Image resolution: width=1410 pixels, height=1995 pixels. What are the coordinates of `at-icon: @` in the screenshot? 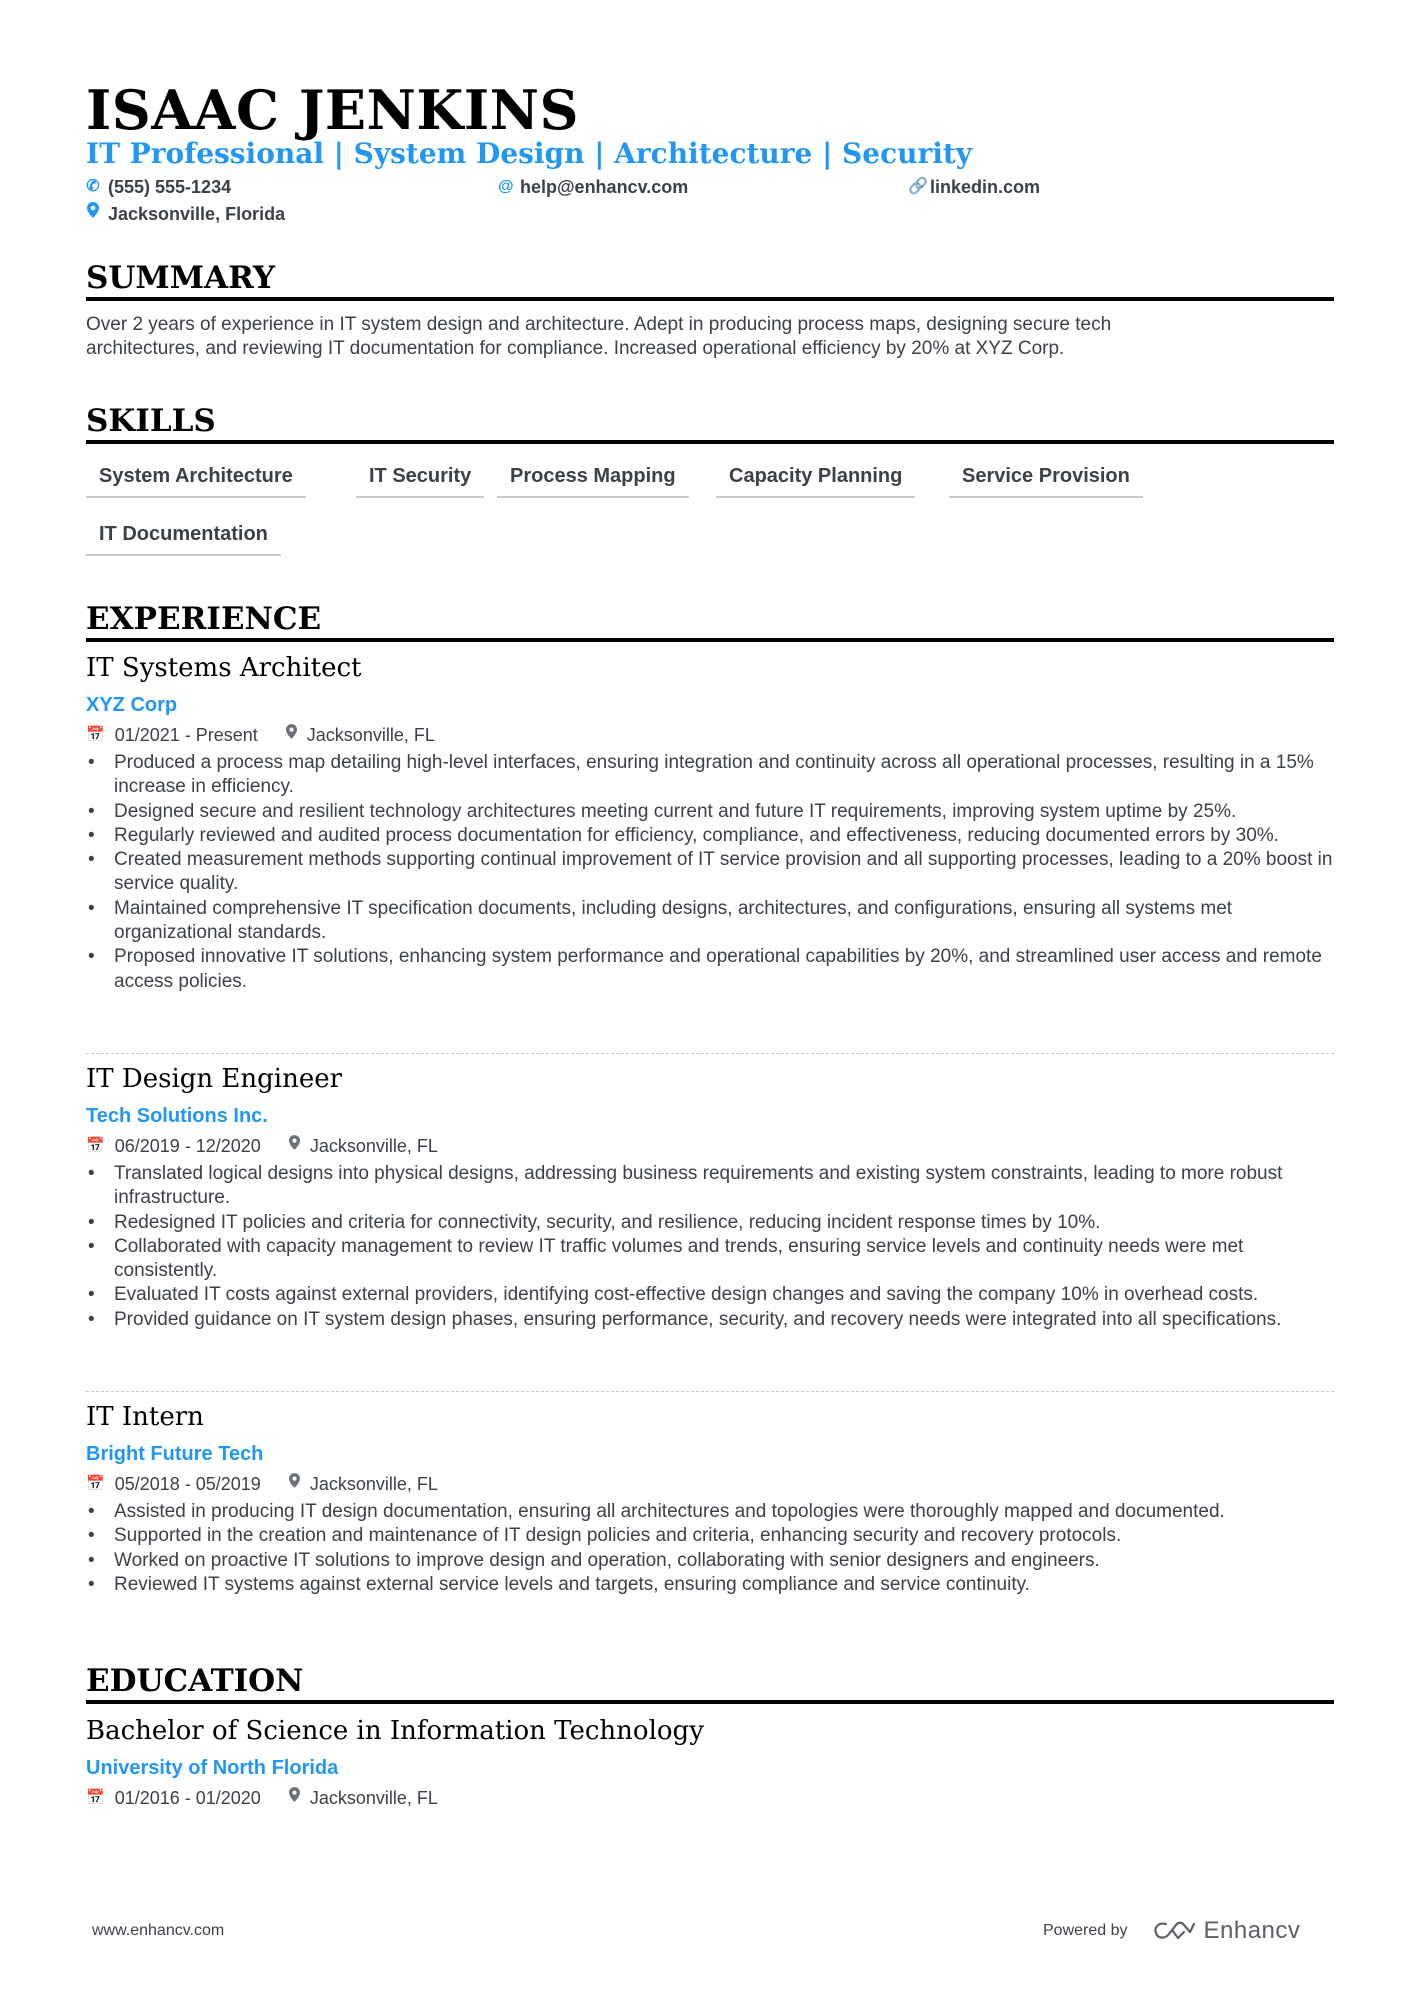 It's located at (506, 186).